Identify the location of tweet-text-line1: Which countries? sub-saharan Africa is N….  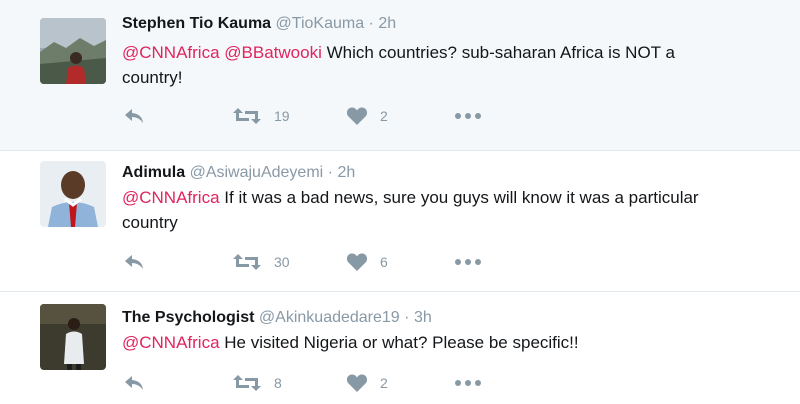
(500, 52).